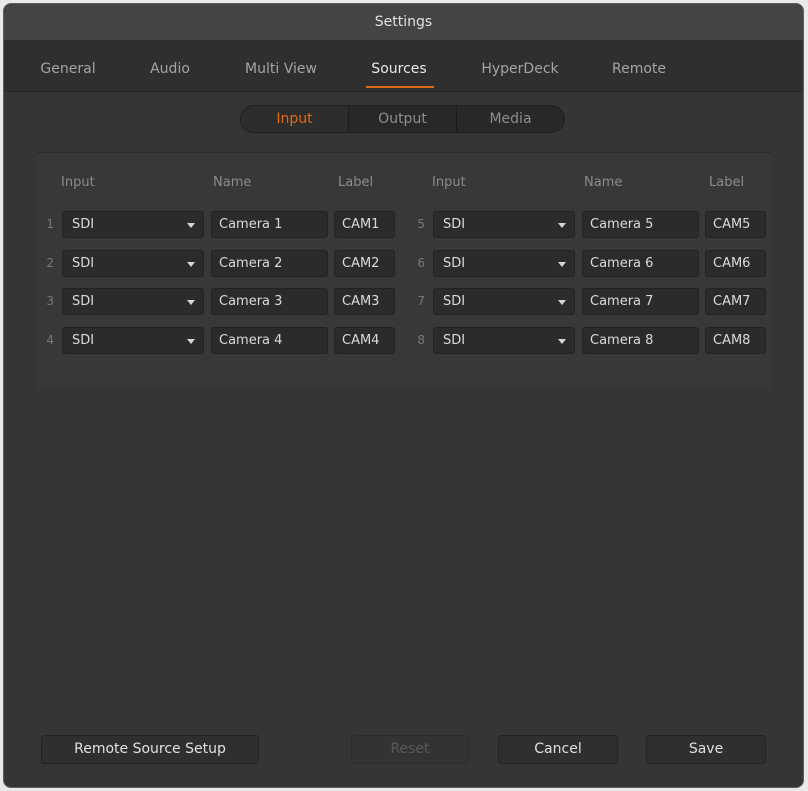  Describe the element at coordinates (640, 340) in the screenshot. I see `input-name-field: Camera 8` at that location.